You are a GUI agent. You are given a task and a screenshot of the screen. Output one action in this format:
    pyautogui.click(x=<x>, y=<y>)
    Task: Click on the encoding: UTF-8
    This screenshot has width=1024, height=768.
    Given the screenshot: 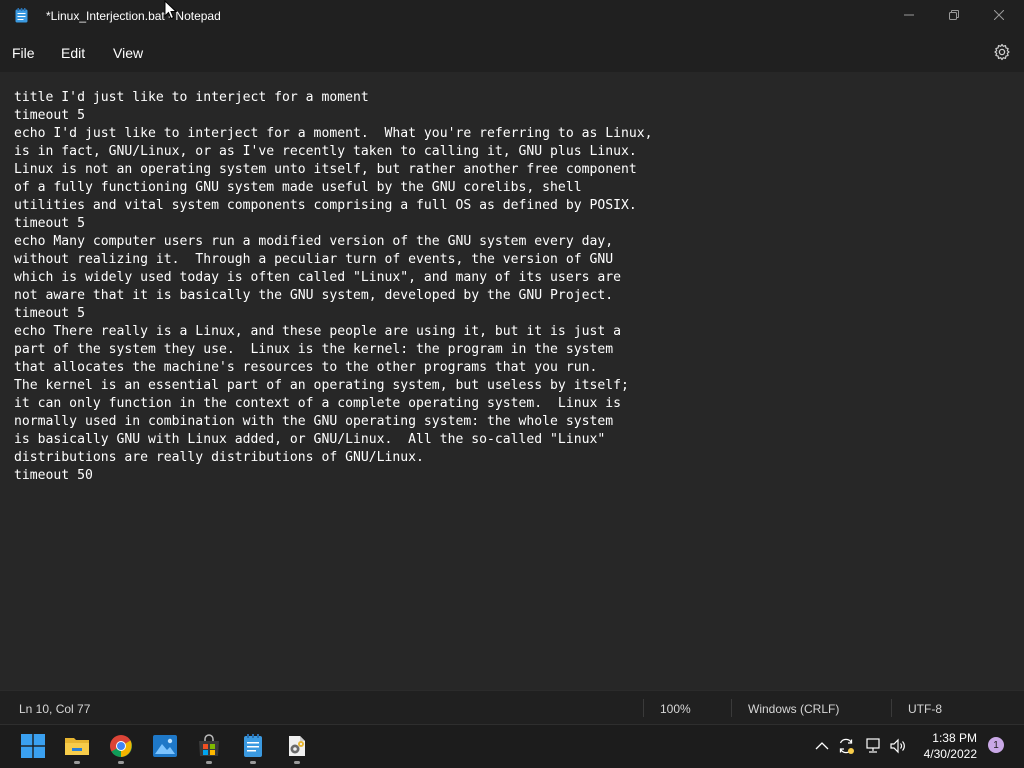 What is the action you would take?
    pyautogui.click(x=925, y=709)
    